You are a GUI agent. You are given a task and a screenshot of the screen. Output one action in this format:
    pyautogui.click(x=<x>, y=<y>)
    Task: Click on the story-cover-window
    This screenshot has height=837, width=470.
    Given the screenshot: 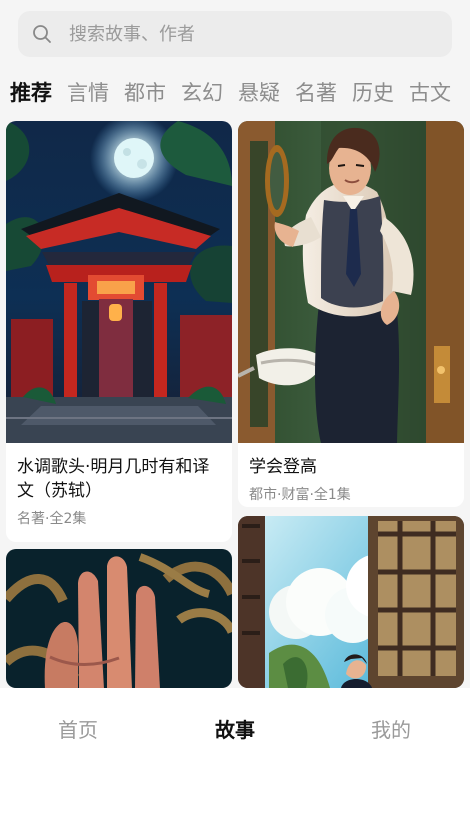 What is the action you would take?
    pyautogui.click(x=351, y=602)
    